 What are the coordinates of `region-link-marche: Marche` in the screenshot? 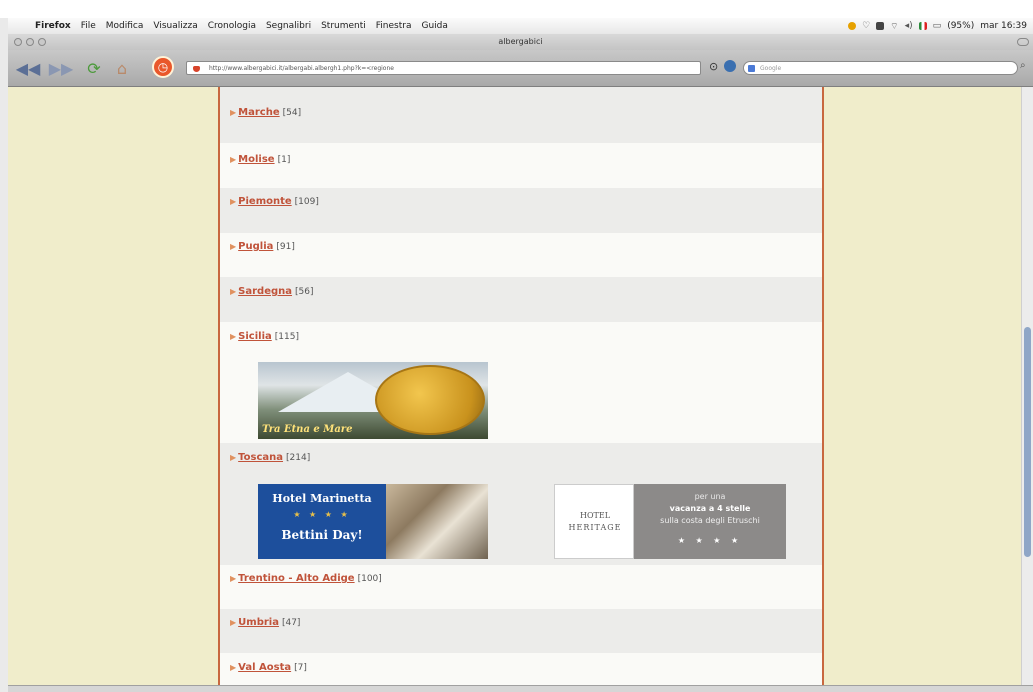 It's located at (258, 112).